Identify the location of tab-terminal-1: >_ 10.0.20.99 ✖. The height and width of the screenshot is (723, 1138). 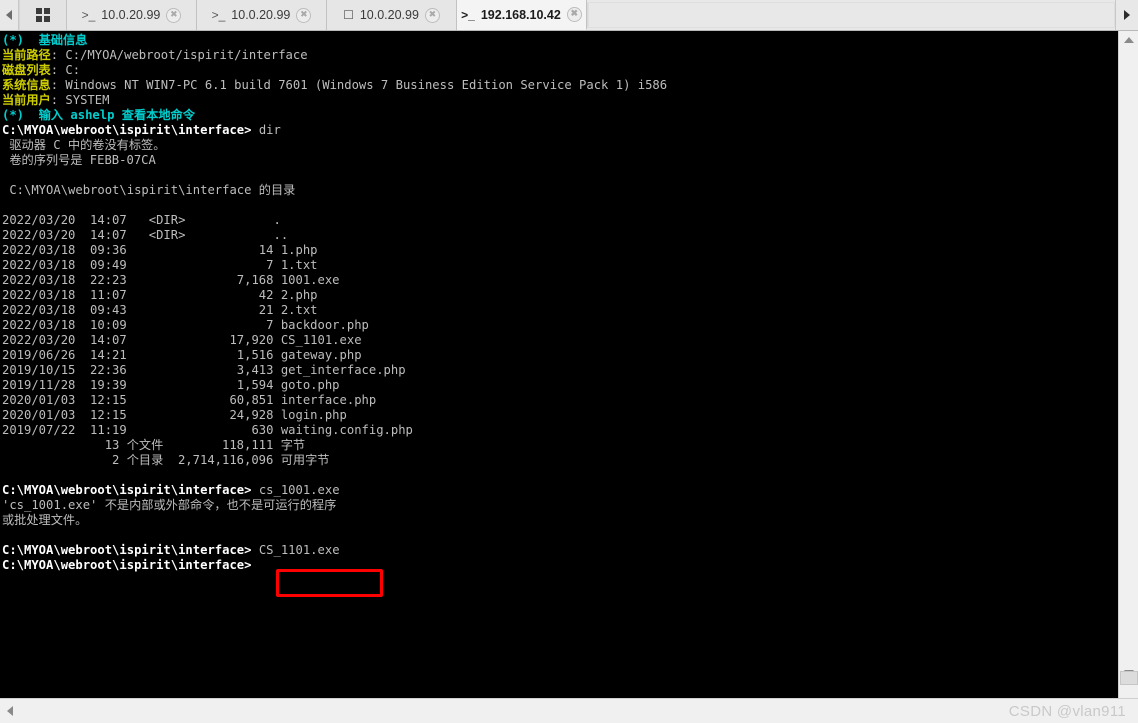
(132, 15).